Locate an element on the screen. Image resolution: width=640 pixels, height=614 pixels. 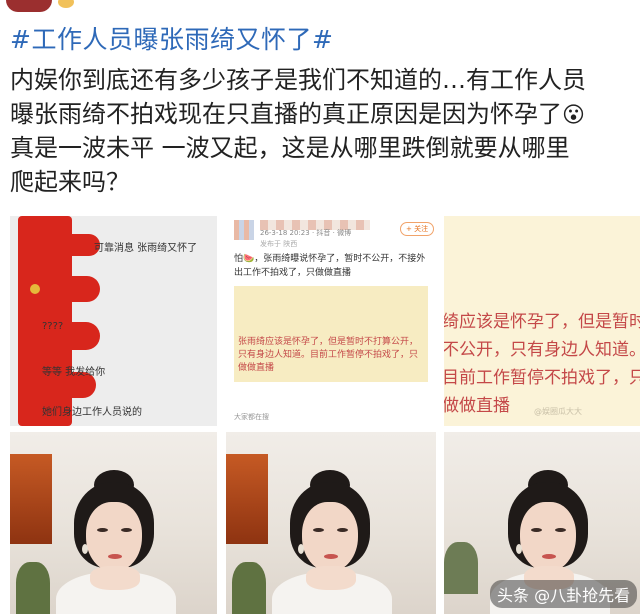
top-bar is located at coordinates (320, 11).